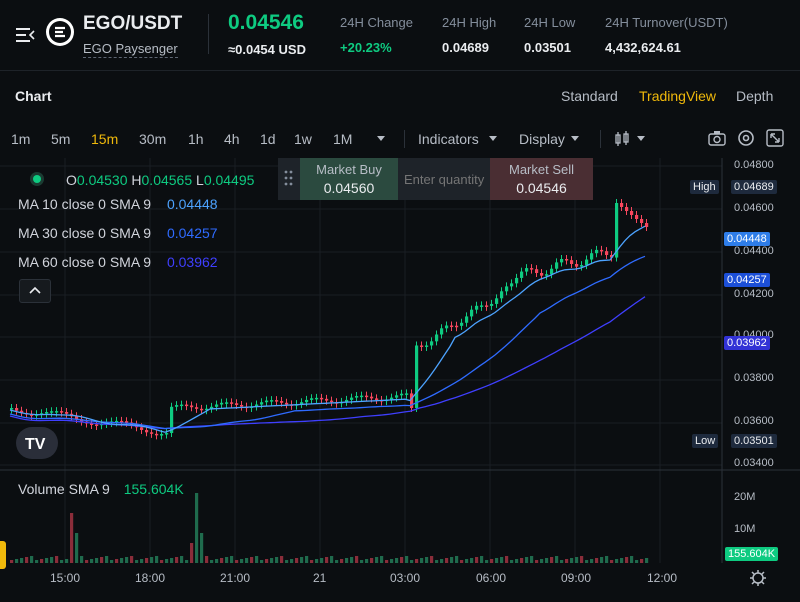 The height and width of the screenshot is (602, 800). I want to click on camera-icon, so click(717, 138).